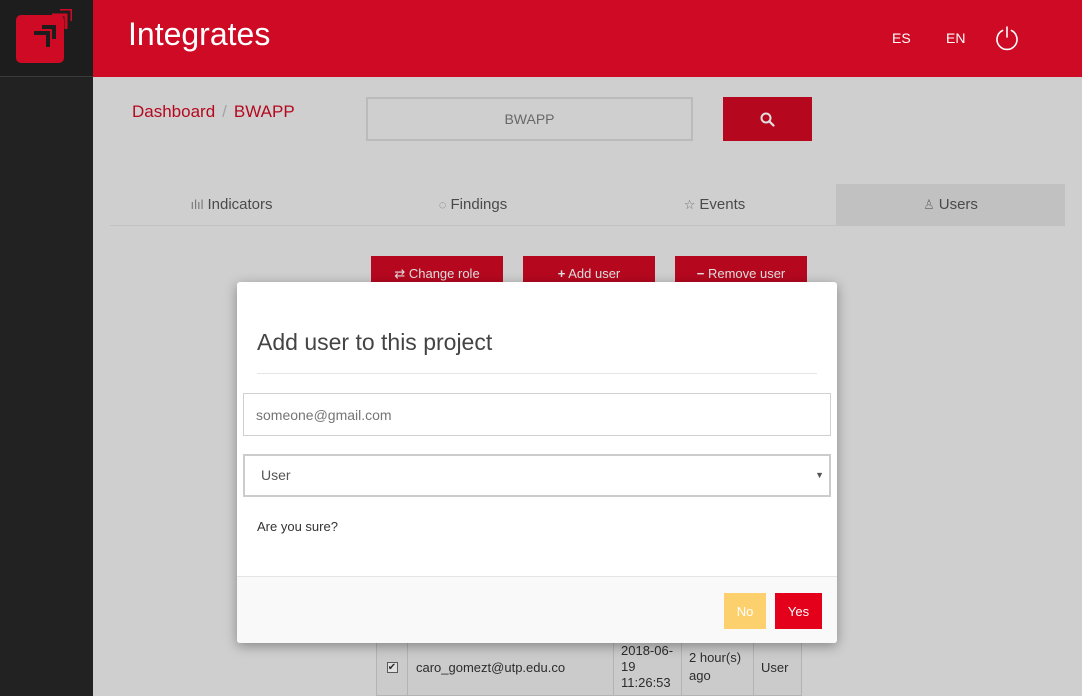  Describe the element at coordinates (901, 38) in the screenshot. I see `language-es-button: ES` at that location.